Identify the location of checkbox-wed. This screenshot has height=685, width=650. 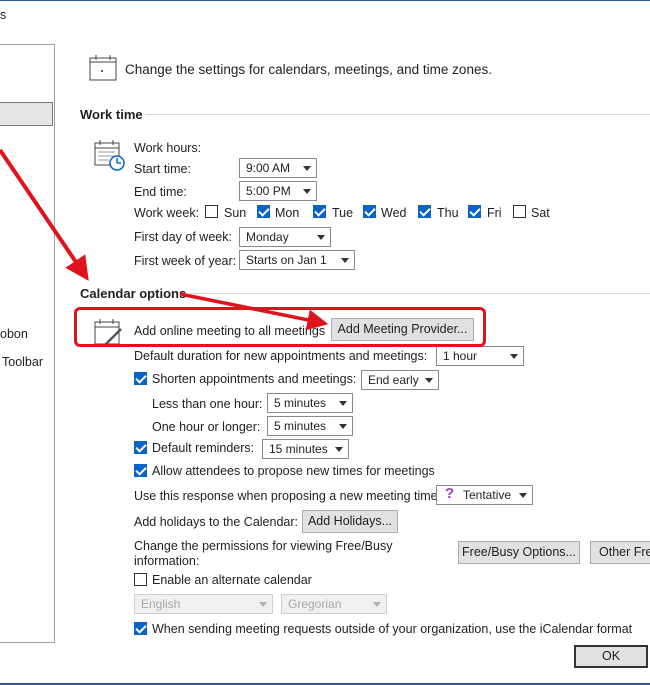
(369, 211).